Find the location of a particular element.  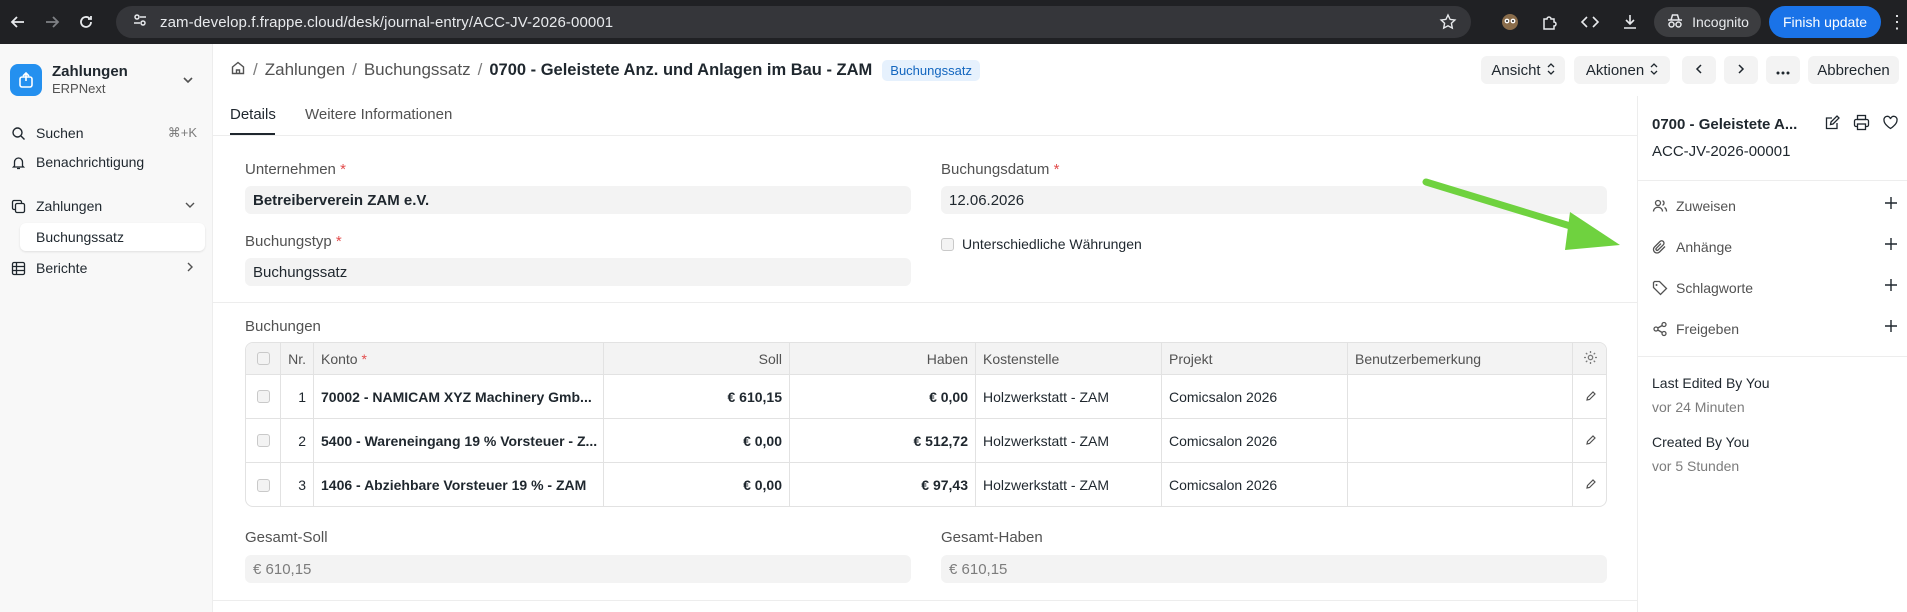

previous-doc-button is located at coordinates (1699, 70).